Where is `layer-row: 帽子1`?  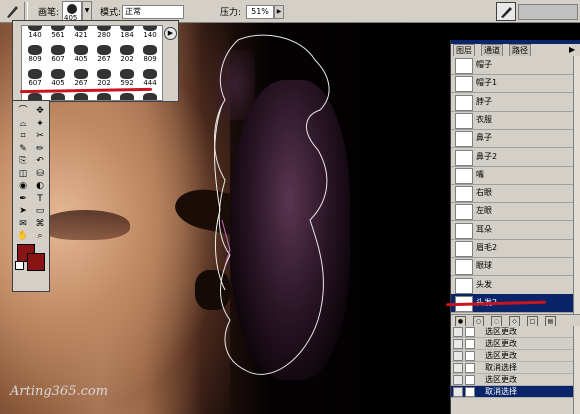 layer-row: 帽子1 is located at coordinates (512, 84).